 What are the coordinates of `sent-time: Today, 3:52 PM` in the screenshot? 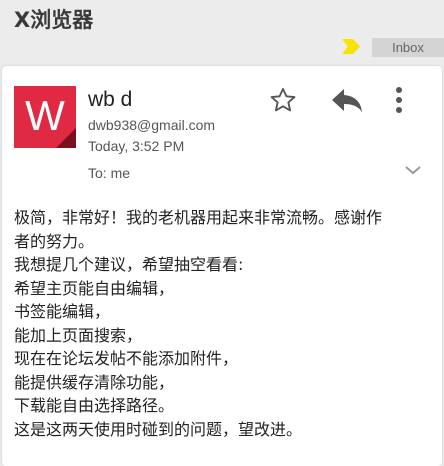 It's located at (136, 146).